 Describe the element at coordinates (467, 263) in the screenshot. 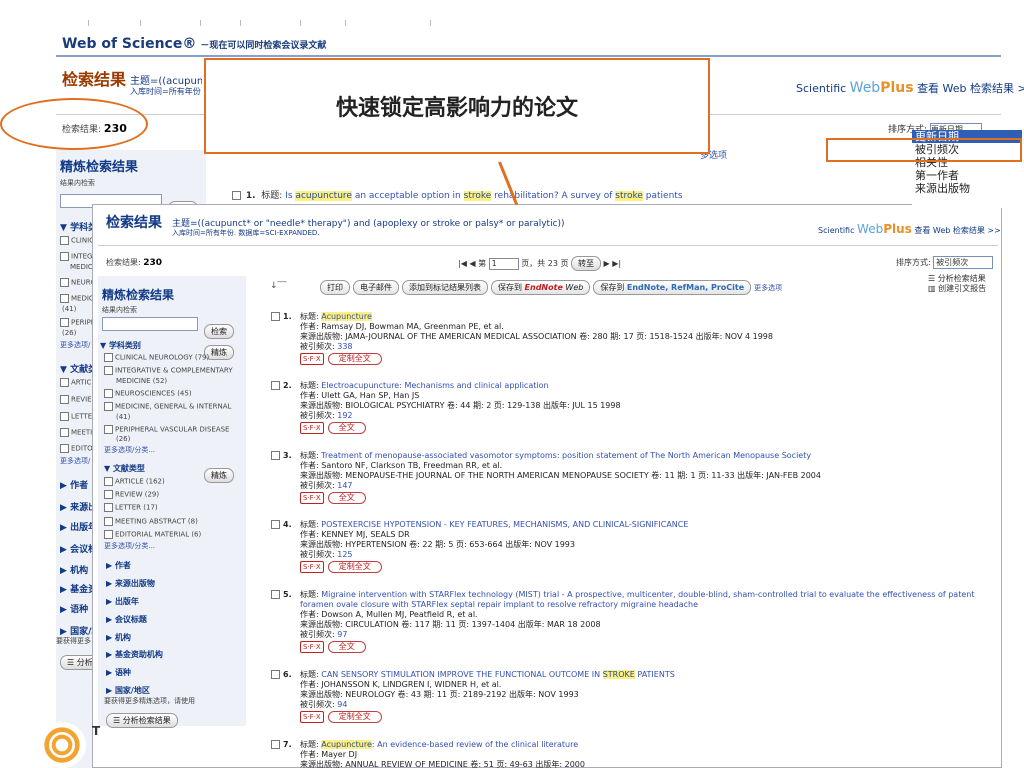

I see `pager-first-prev: |◀ ◀` at that location.